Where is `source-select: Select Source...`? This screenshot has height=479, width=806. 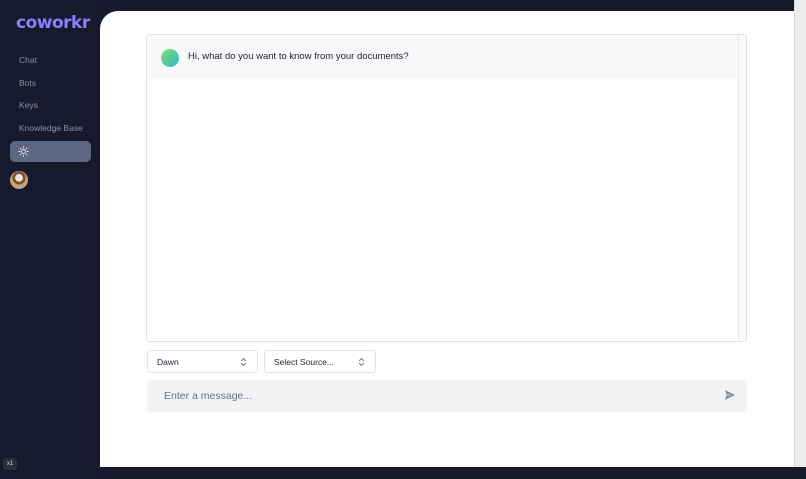
source-select: Select Source... is located at coordinates (320, 361).